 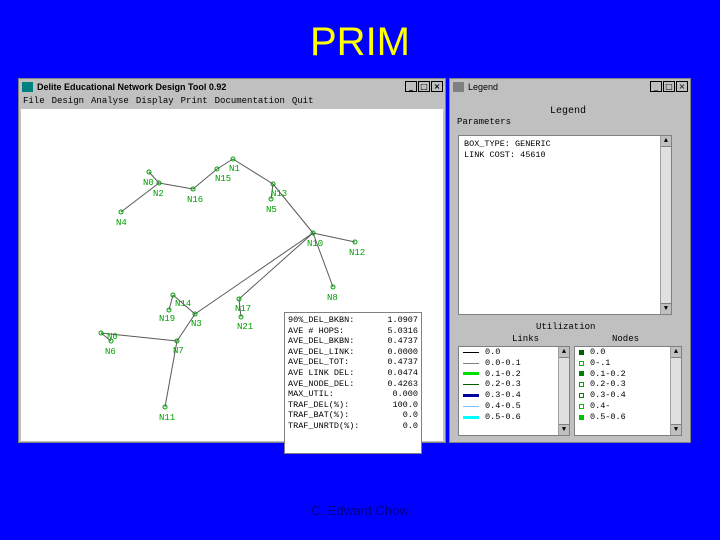 I want to click on link-range-label: 0.0-0.1, so click(x=503, y=362).